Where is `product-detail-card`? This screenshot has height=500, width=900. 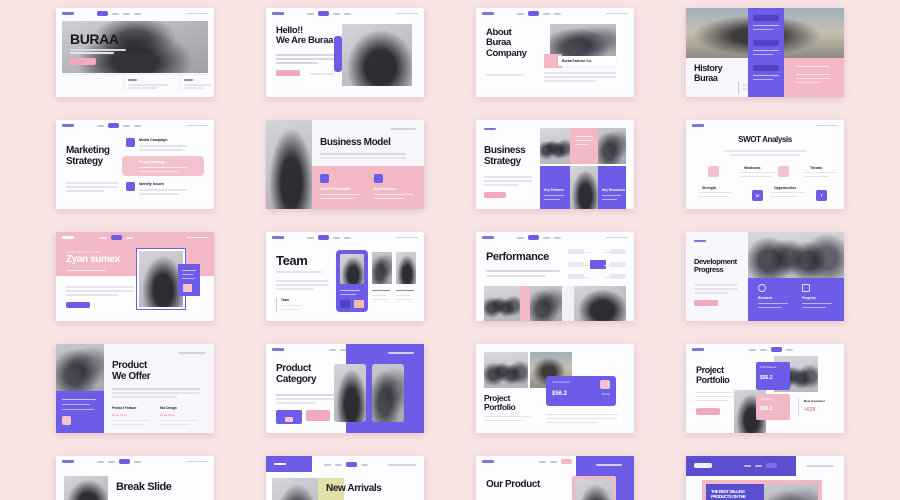
product-detail-card is located at coordinates (189, 280).